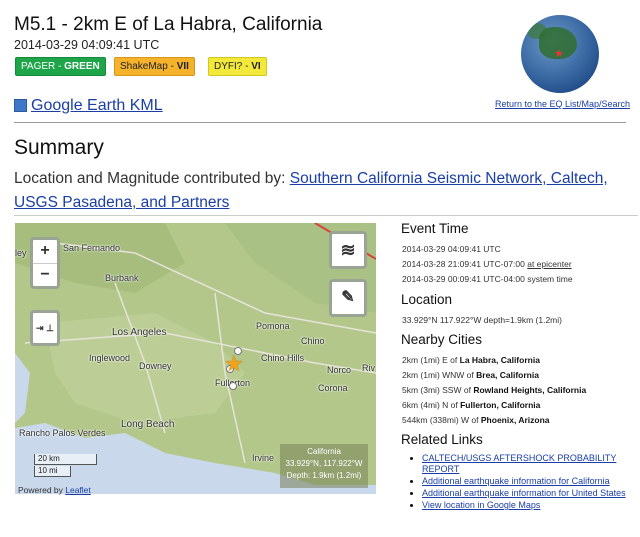 This screenshot has width=640, height=537. Describe the element at coordinates (256, 66) in the screenshot. I see `dyfi-badge-value: VI` at that location.